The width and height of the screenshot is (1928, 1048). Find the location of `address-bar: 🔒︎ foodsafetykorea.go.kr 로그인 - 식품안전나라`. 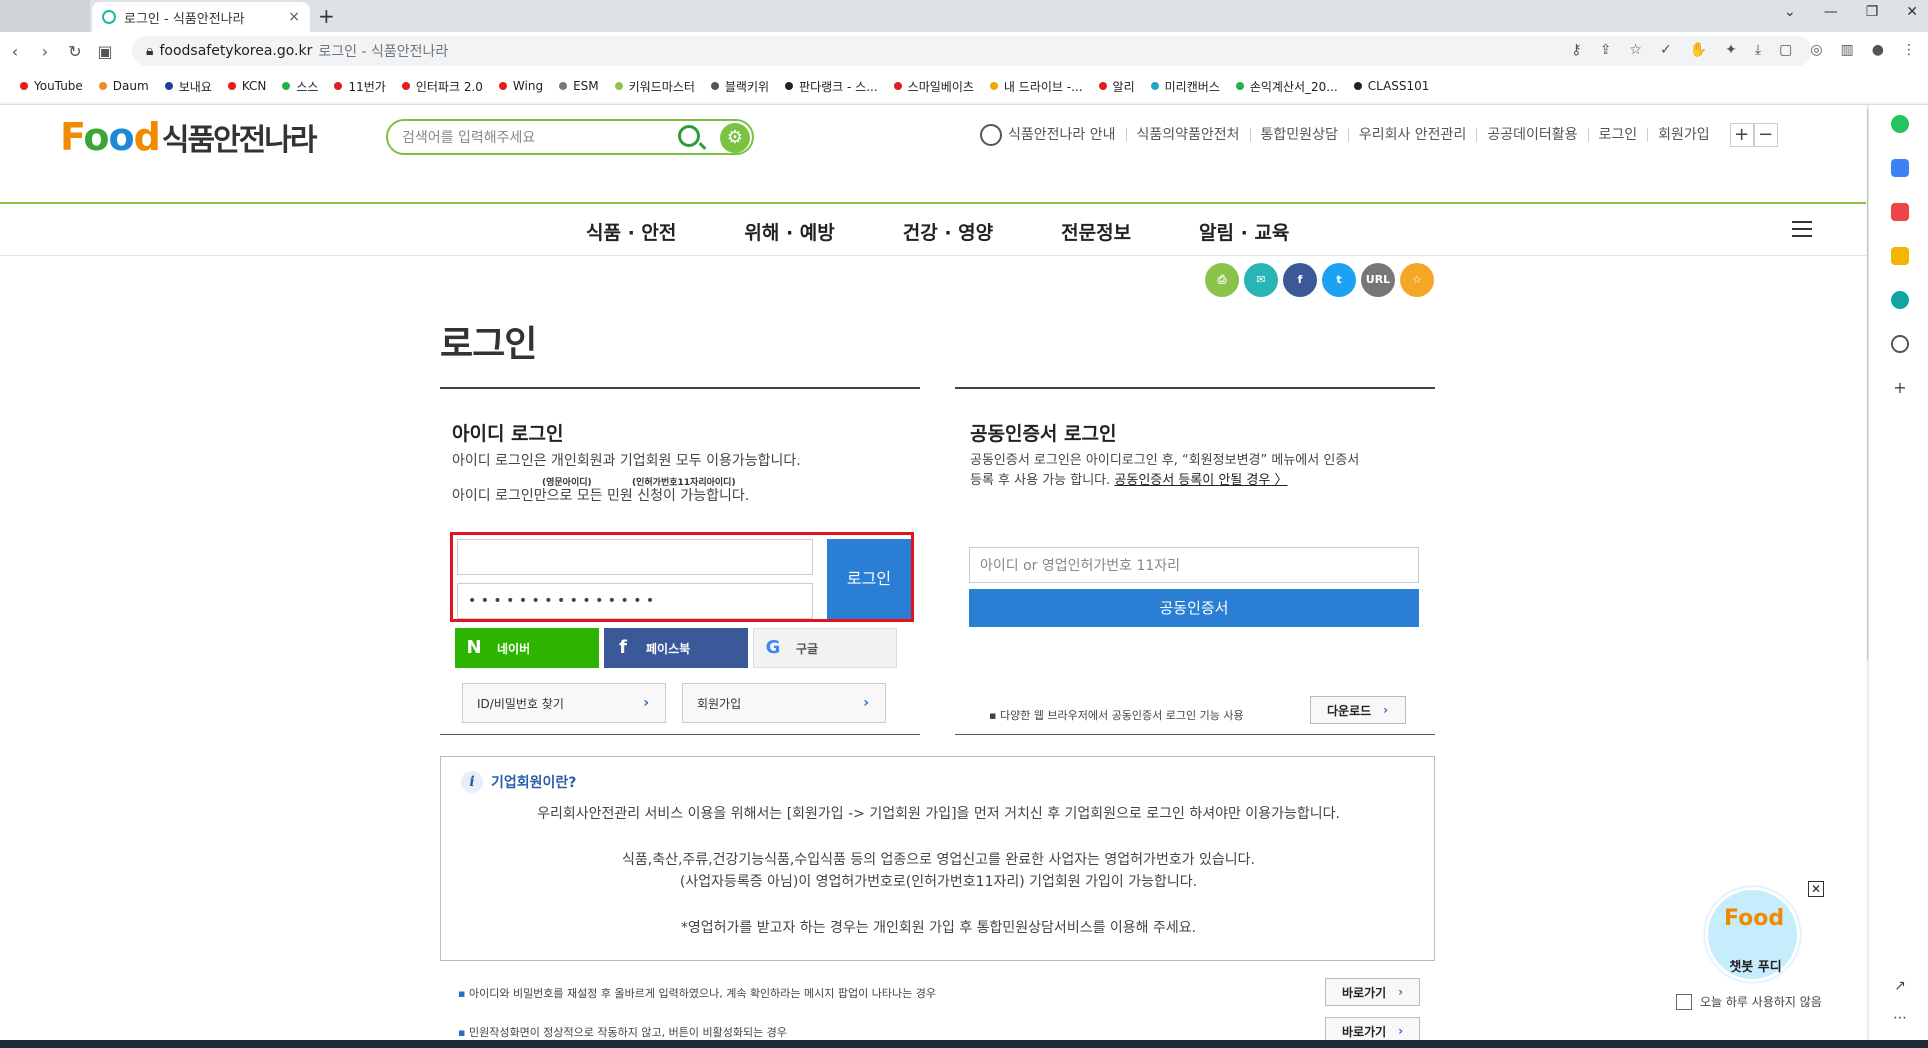

address-bar: 🔒︎ foodsafetykorea.go.kr 로그인 - 식품안전나라 is located at coordinates (972, 51).